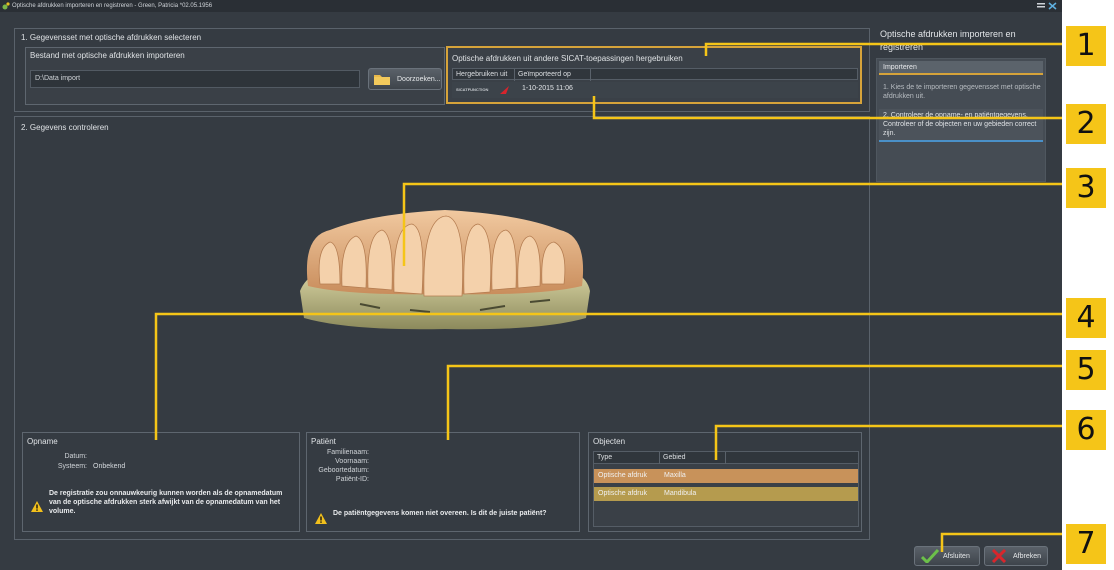  Describe the element at coordinates (1086, 124) in the screenshot. I see `callout-2: 2` at that location.